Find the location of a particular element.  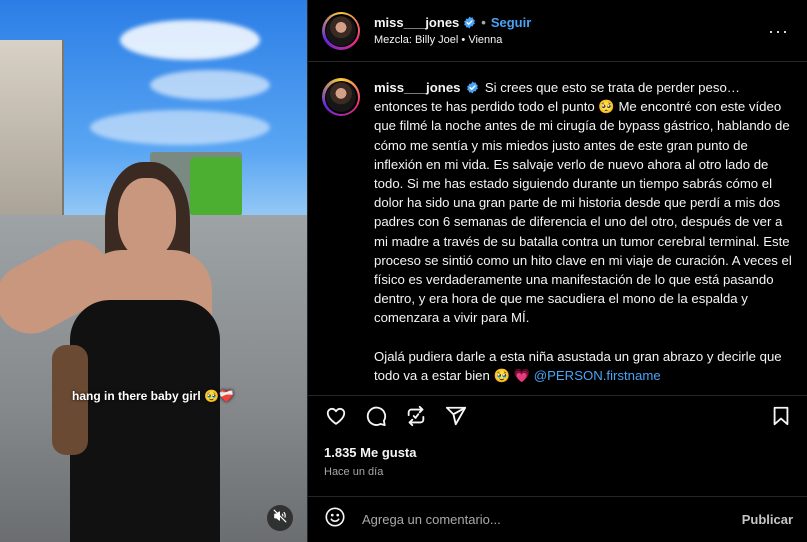

person-face is located at coordinates (147, 218).